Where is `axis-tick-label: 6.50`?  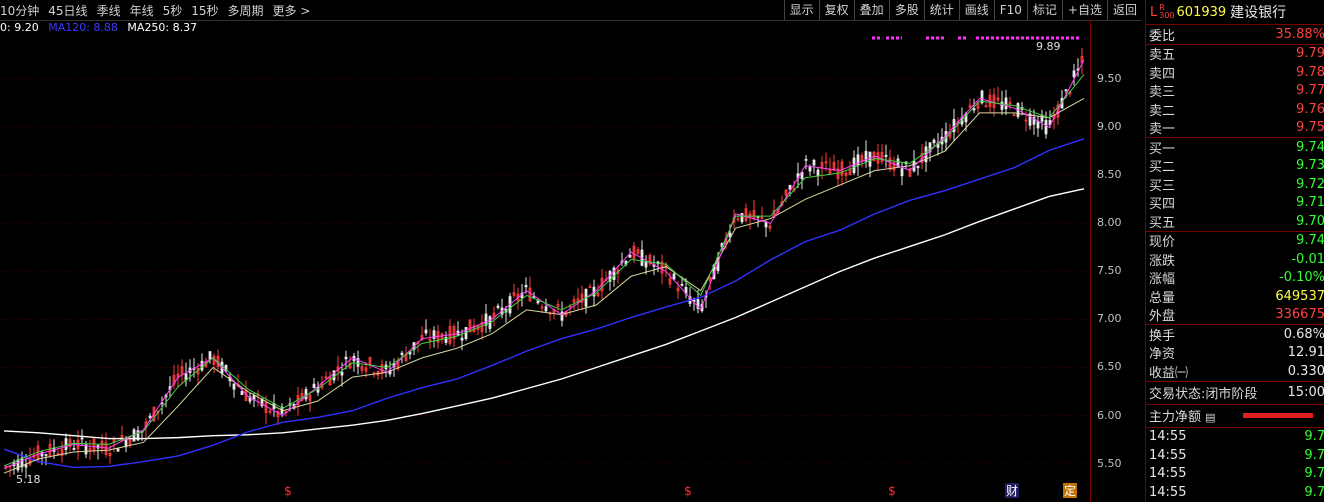
axis-tick-label: 6.50 is located at coordinates (1109, 367).